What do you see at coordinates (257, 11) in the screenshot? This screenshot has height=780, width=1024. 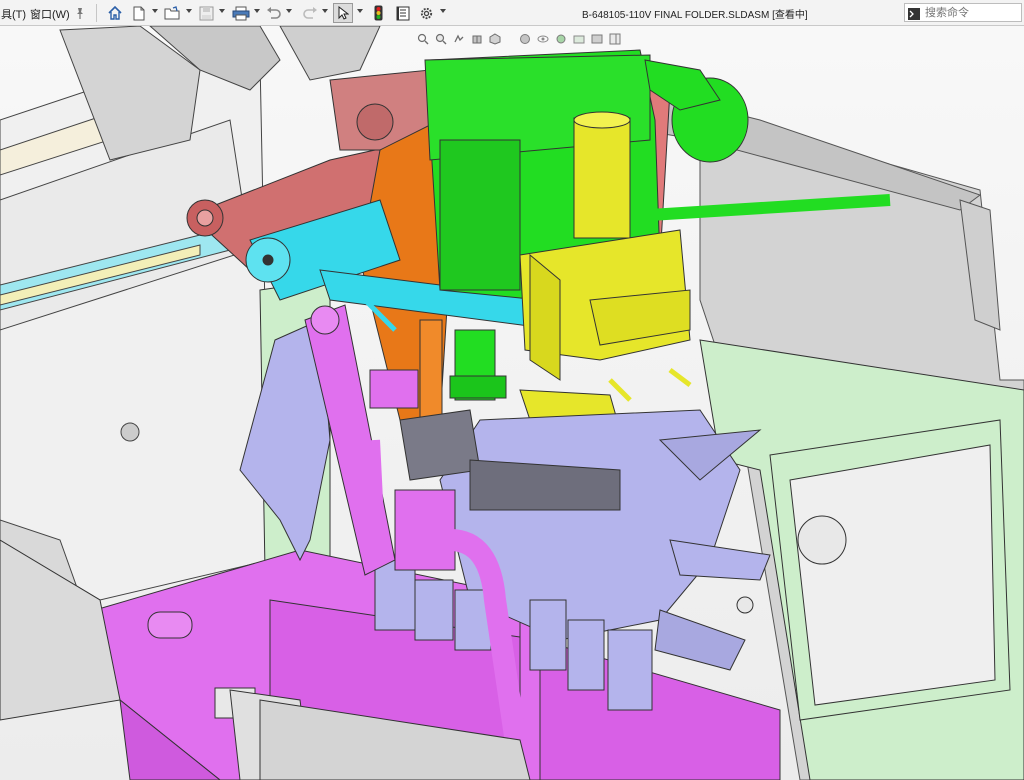 I see `print-dropdown-icon` at bounding box center [257, 11].